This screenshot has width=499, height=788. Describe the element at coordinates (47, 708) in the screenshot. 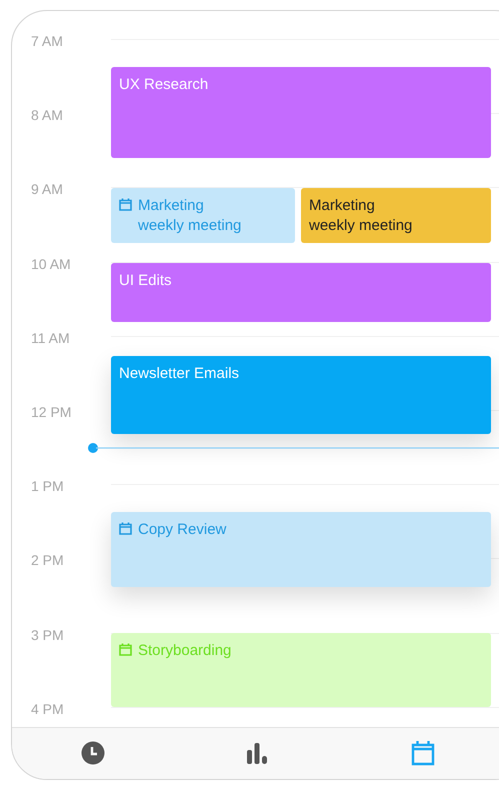

I see `hour-label: 4 PM` at that location.